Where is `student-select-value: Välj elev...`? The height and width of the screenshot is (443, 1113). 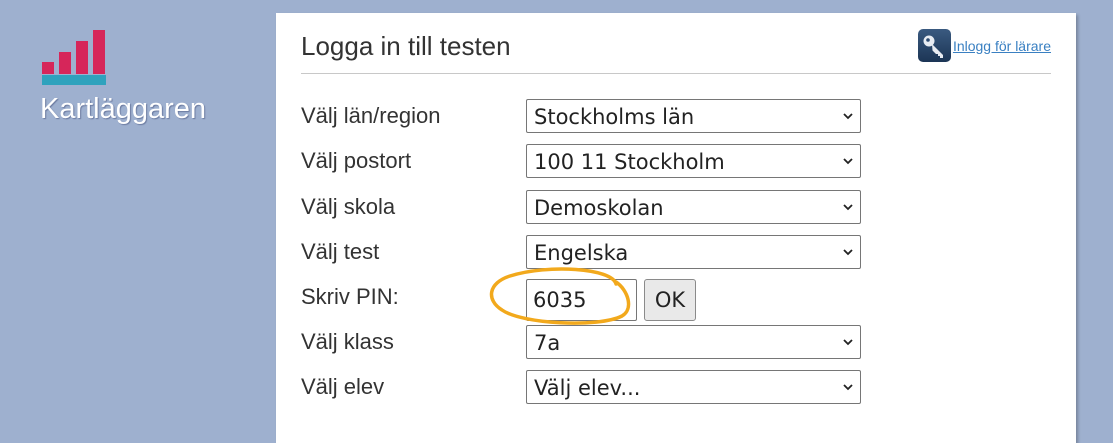 student-select-value: Välj elev... is located at coordinates (587, 388).